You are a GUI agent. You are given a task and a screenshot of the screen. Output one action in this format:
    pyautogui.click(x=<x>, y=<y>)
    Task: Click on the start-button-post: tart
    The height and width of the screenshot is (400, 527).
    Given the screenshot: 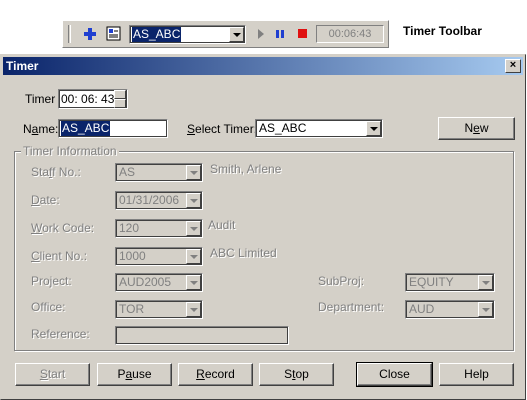 What is the action you would take?
    pyautogui.click(x=56, y=374)
    